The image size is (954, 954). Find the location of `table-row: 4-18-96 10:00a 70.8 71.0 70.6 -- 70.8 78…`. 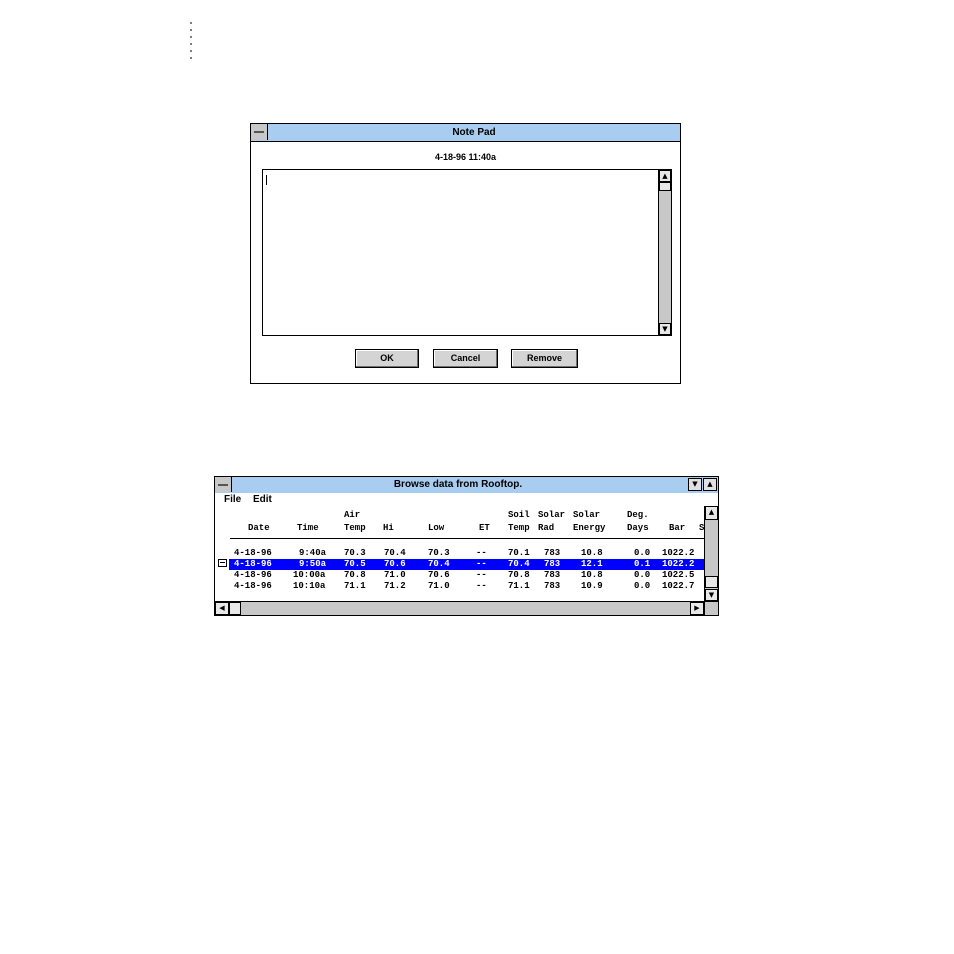

table-row: 4-18-96 10:00a 70.8 71.0 70.6 -- 70.8 78… is located at coordinates (467, 575).